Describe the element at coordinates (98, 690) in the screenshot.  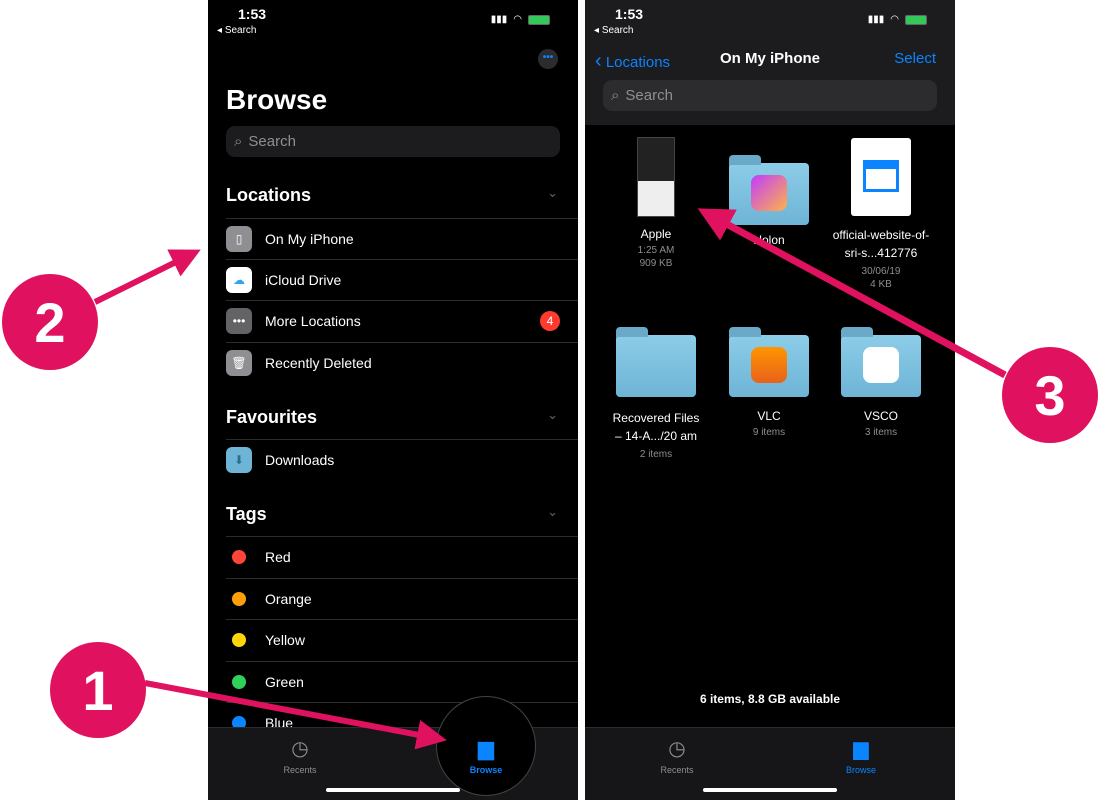
I see `annotation-badge-1: 1` at that location.